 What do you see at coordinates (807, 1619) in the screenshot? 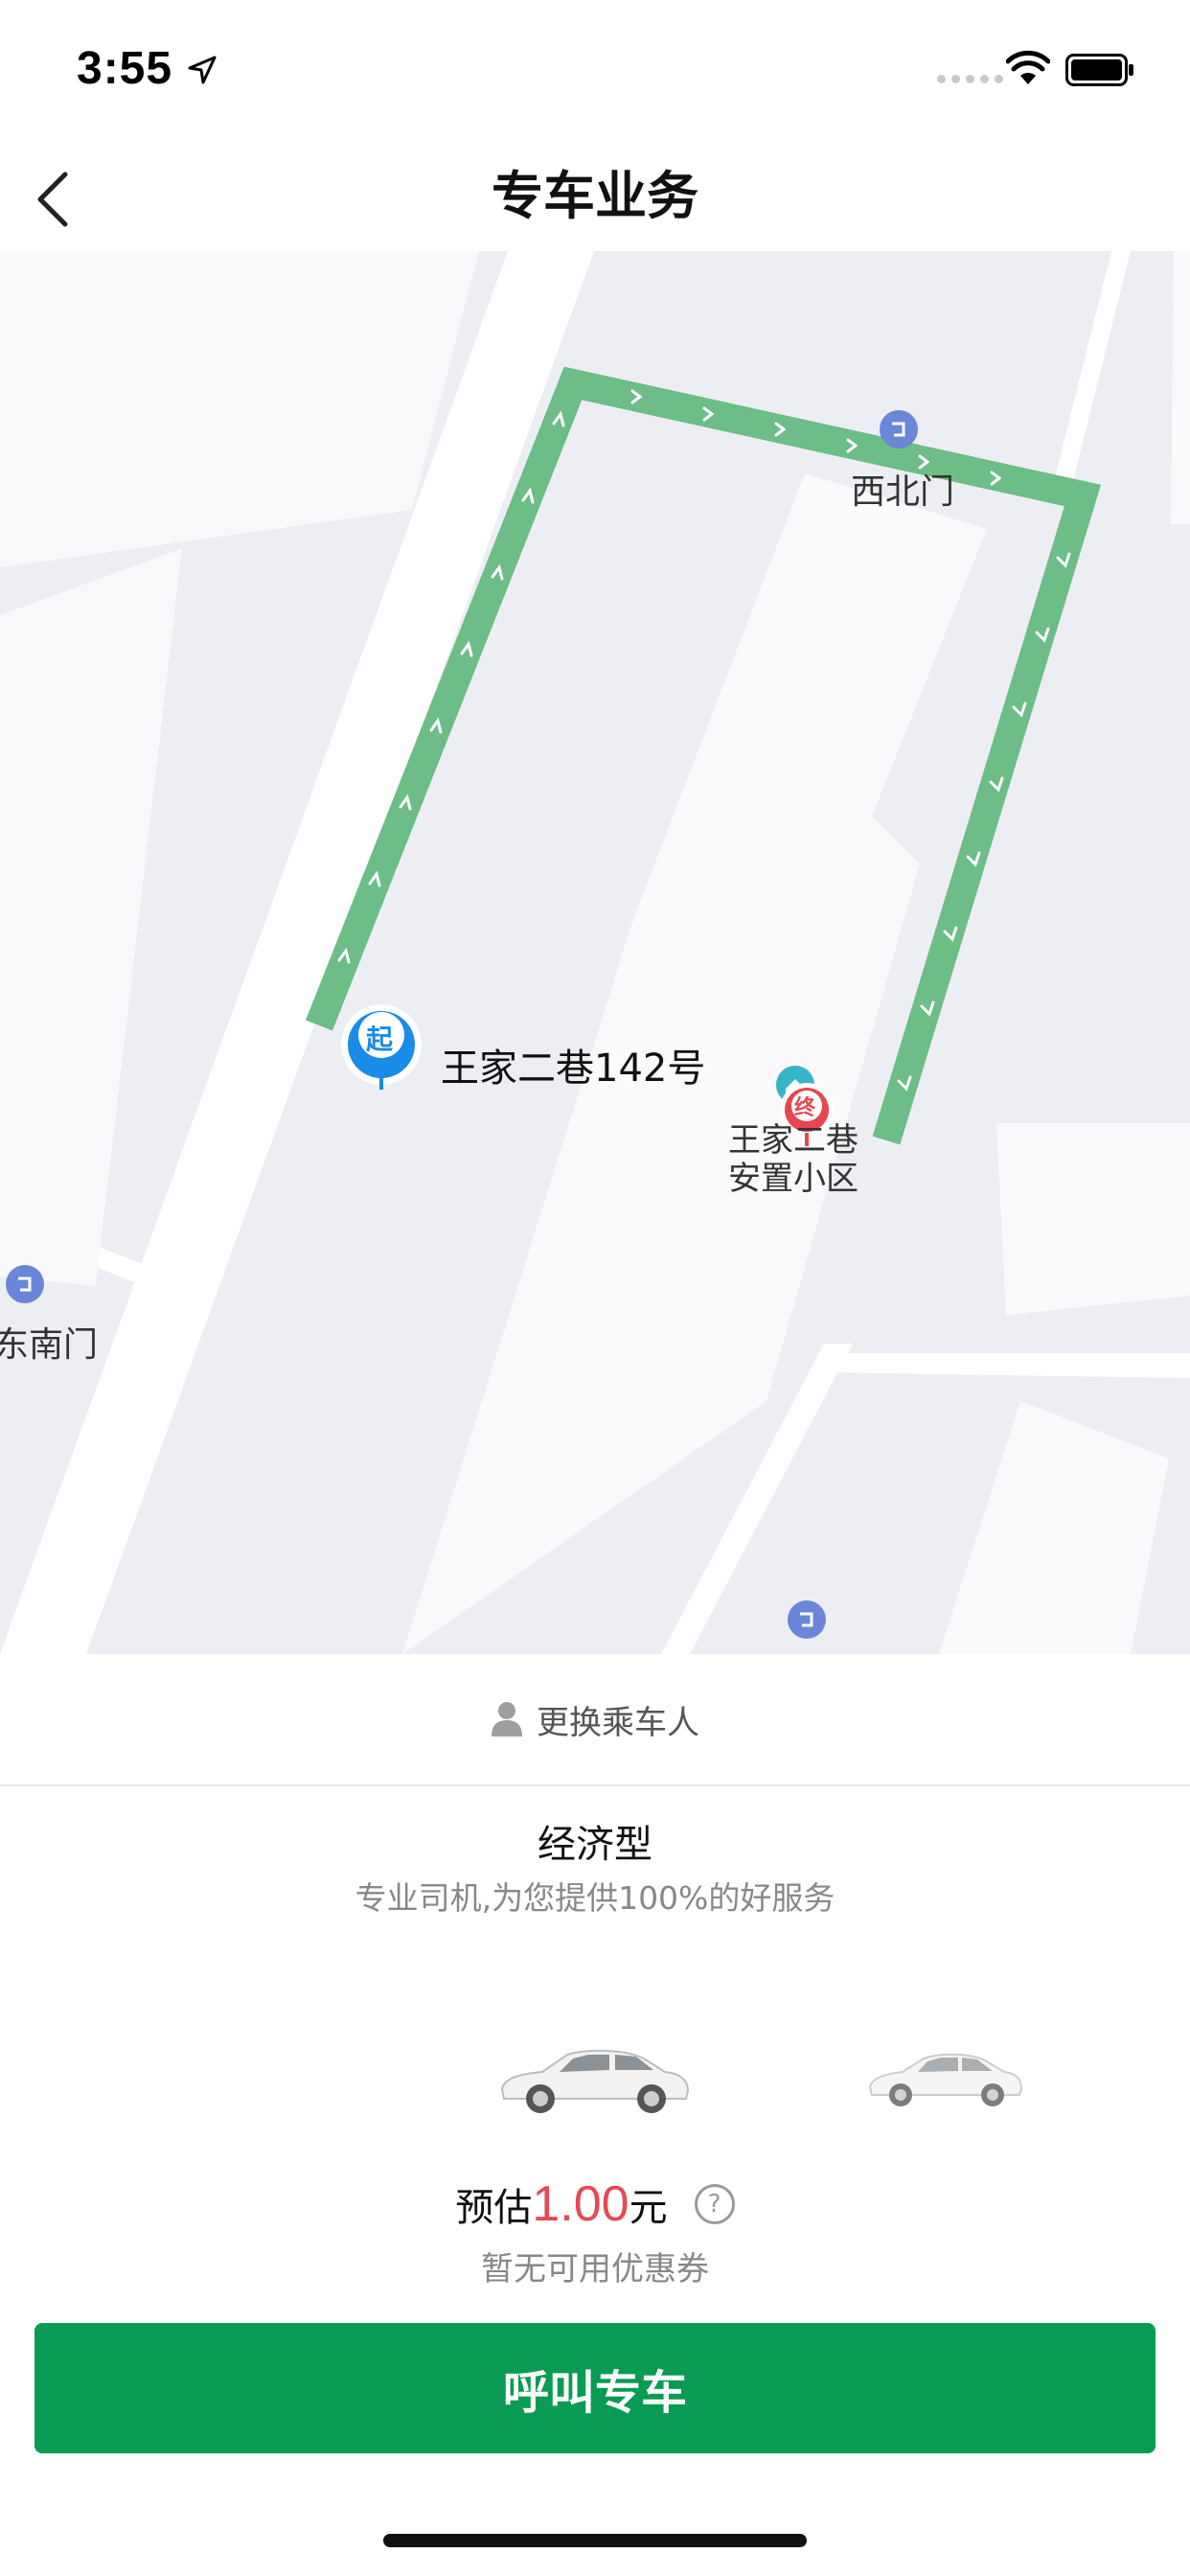
I see `poi-bottom-gate-icon` at bounding box center [807, 1619].